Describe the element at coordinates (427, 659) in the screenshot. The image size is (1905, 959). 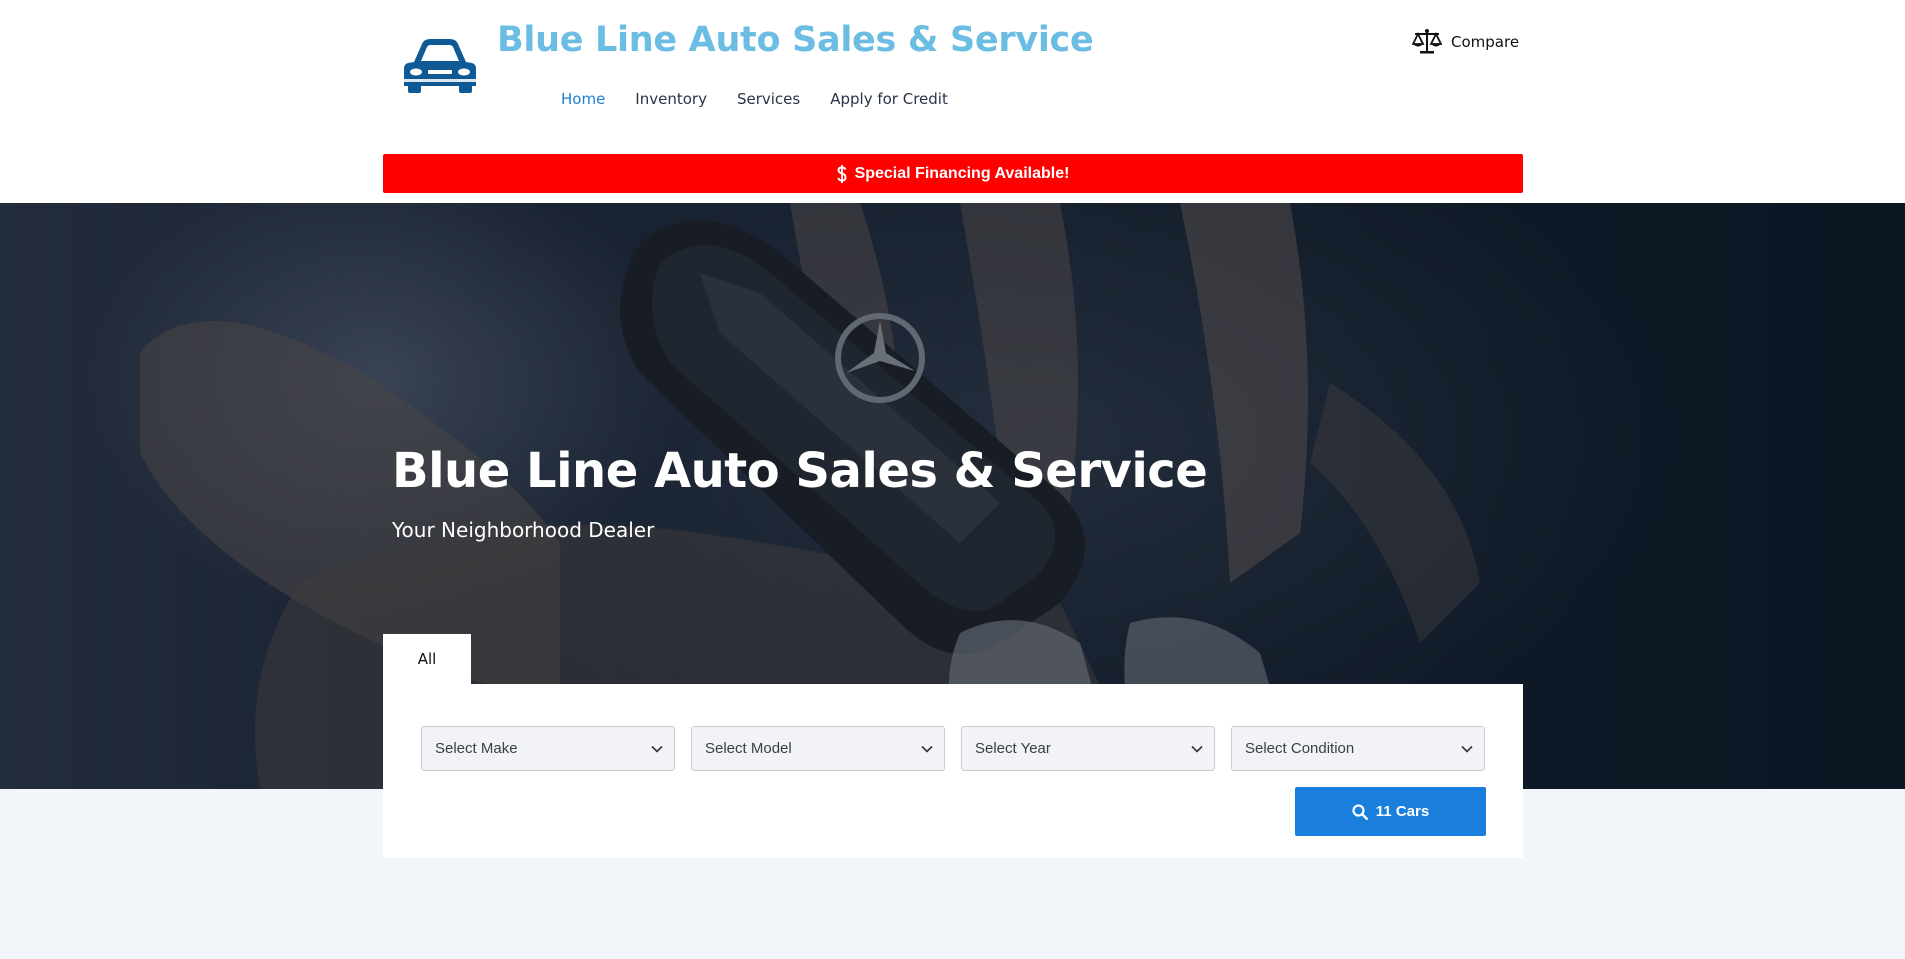
I see `tab-all: All` at that location.